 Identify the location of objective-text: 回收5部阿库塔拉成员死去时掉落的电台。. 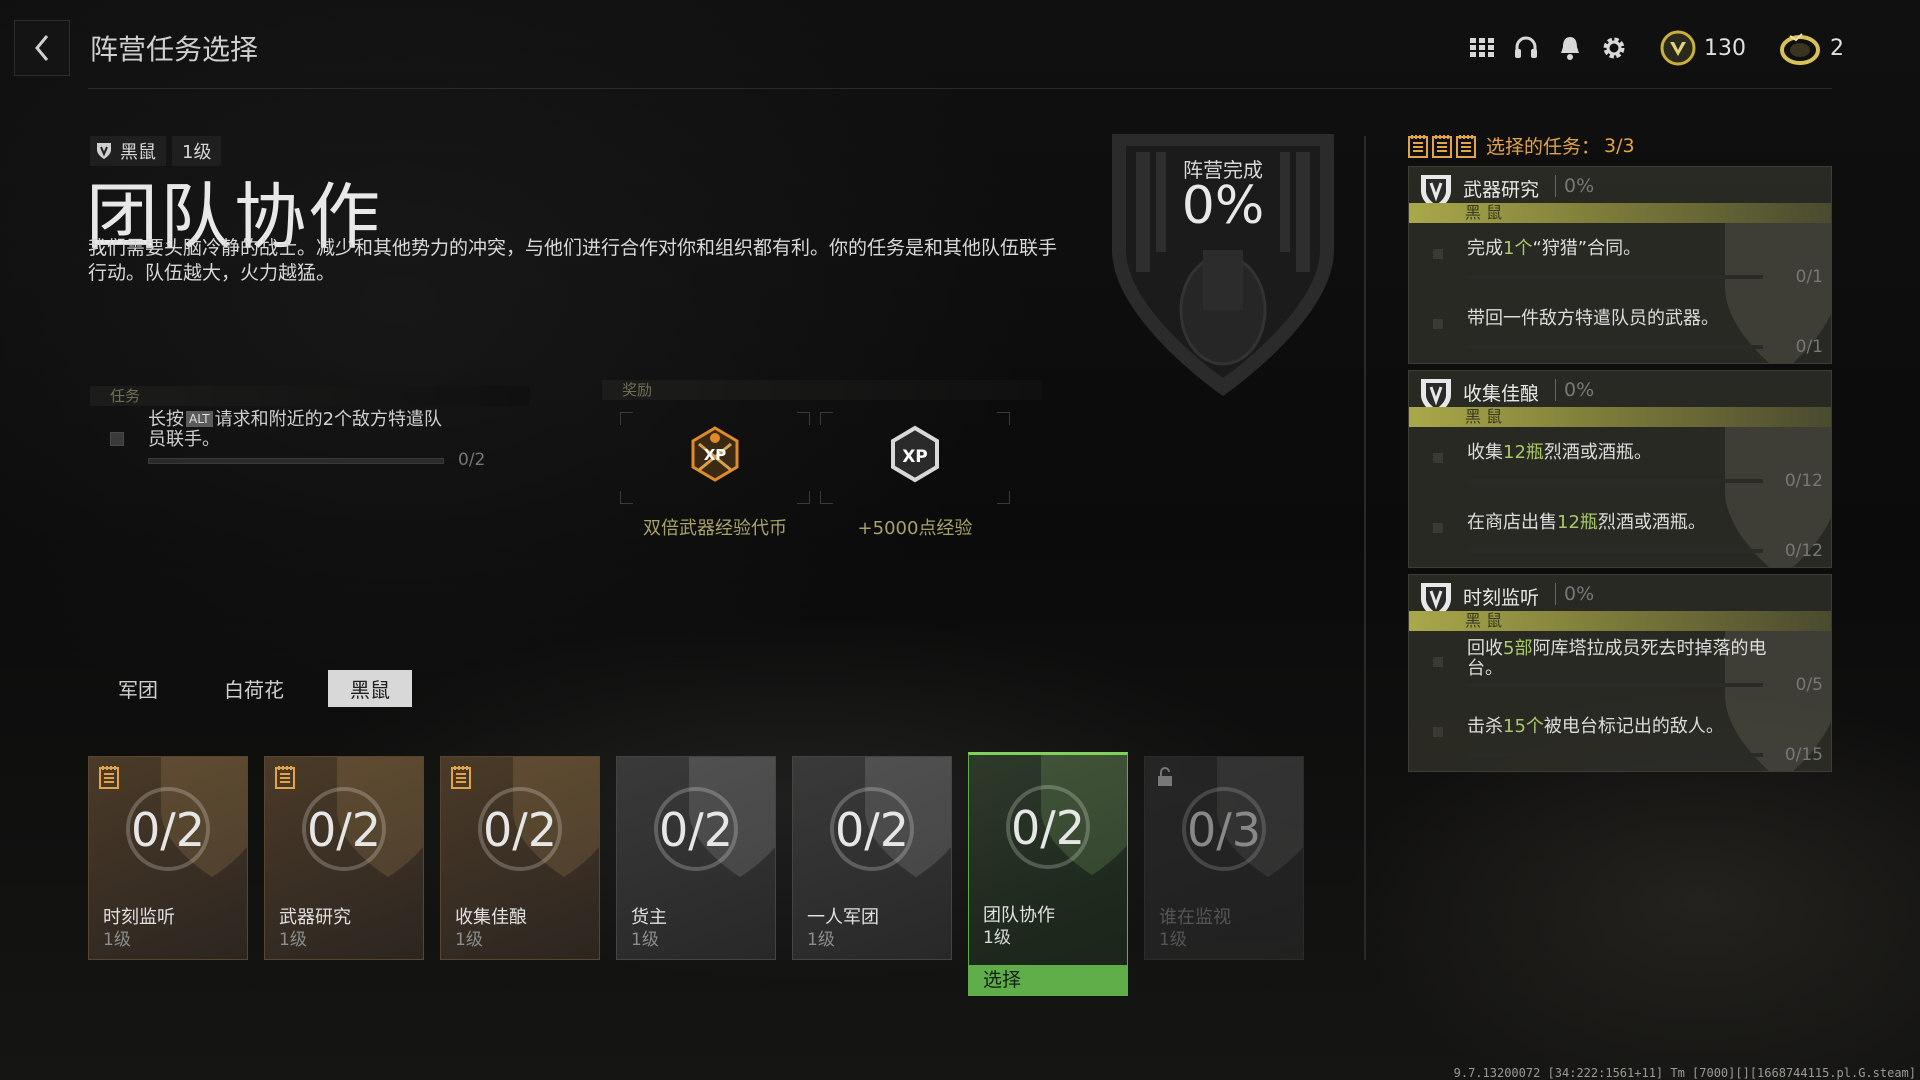
(1617, 659).